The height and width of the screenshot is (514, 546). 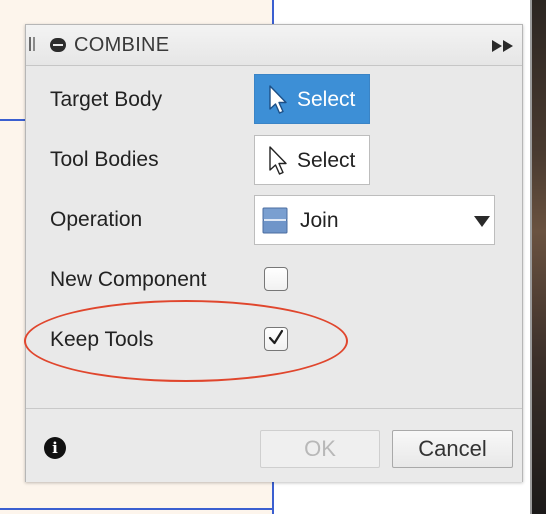 What do you see at coordinates (122, 45) in the screenshot?
I see `dialog-title: COMBINE` at bounding box center [122, 45].